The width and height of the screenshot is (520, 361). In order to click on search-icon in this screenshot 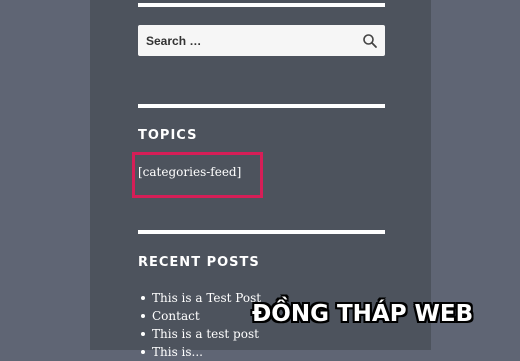, I will do `click(370, 41)`.